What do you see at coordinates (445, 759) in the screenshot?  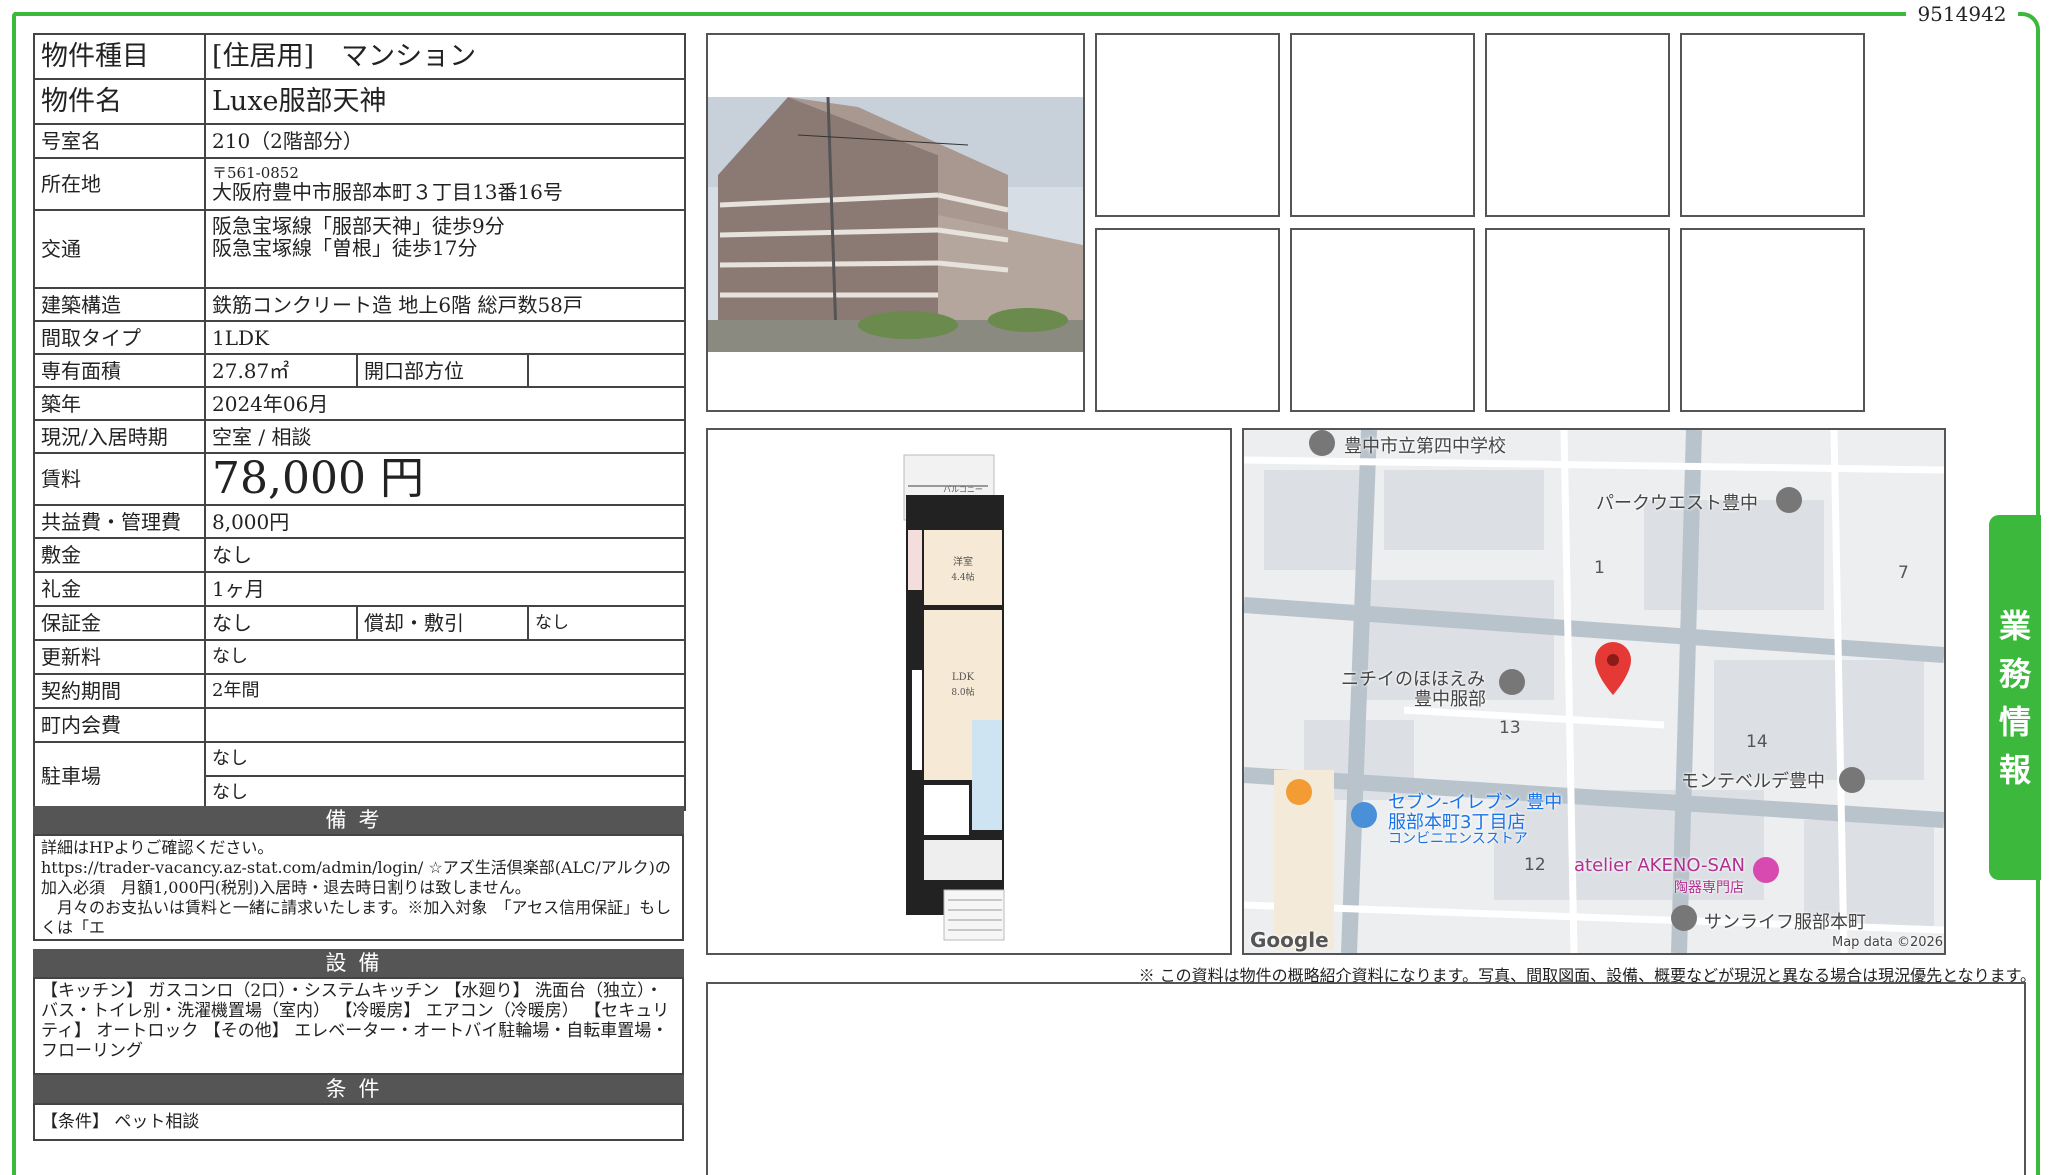 I see `parking-value-1: なし` at bounding box center [445, 759].